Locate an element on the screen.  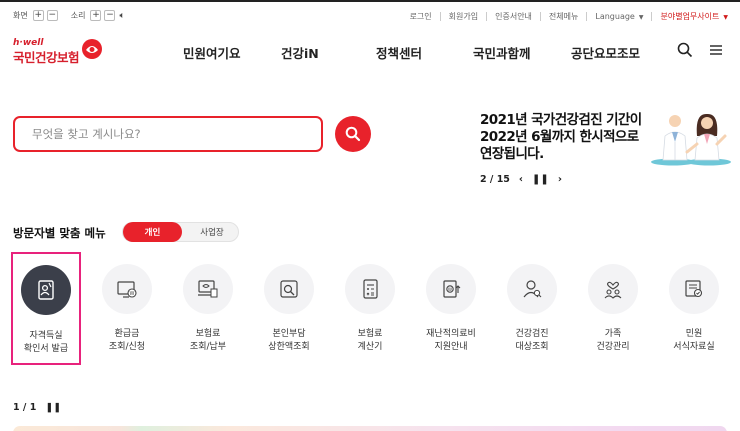
forms-icon is located at coordinates (694, 289).